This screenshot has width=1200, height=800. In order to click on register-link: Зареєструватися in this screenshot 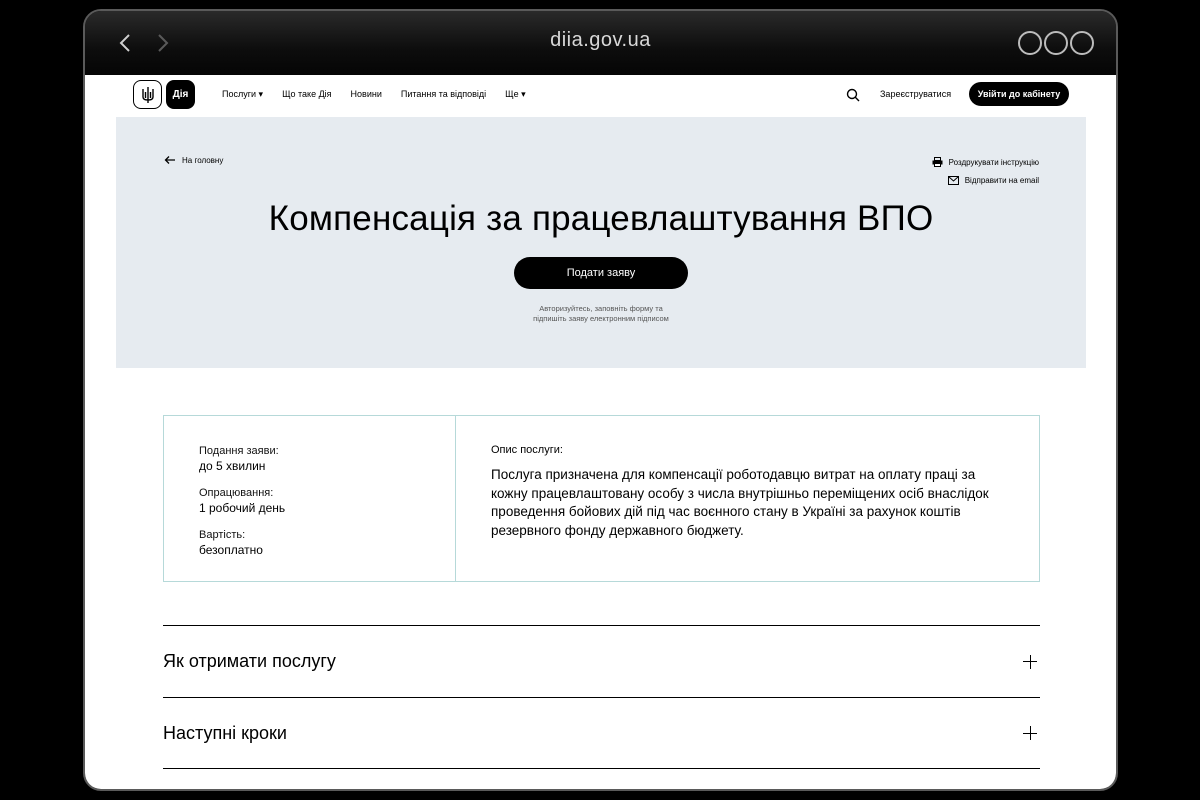, I will do `click(915, 94)`.